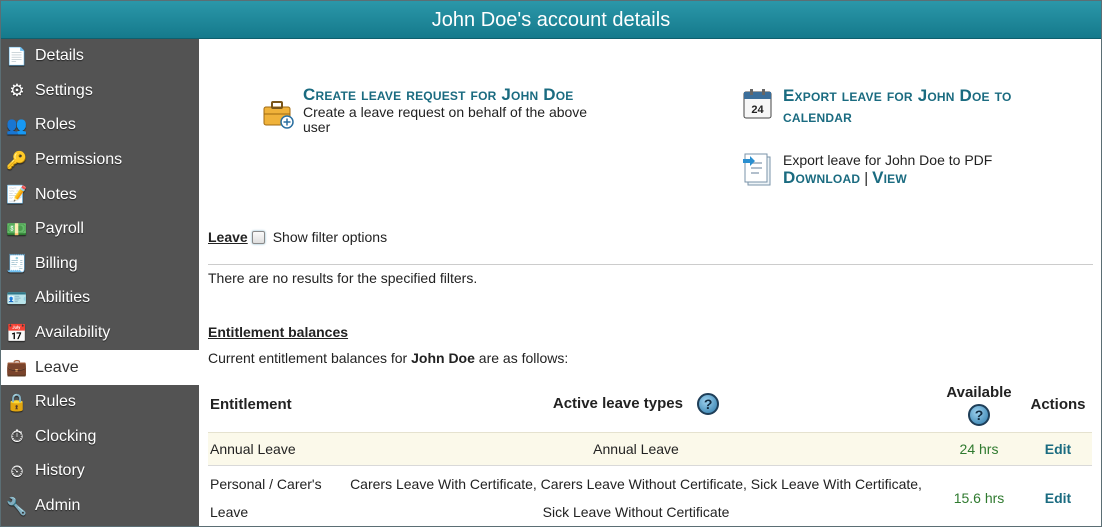 This screenshot has height=527, width=1102. What do you see at coordinates (979, 448) in the screenshot?
I see `available-cell: 24 hrs` at bounding box center [979, 448].